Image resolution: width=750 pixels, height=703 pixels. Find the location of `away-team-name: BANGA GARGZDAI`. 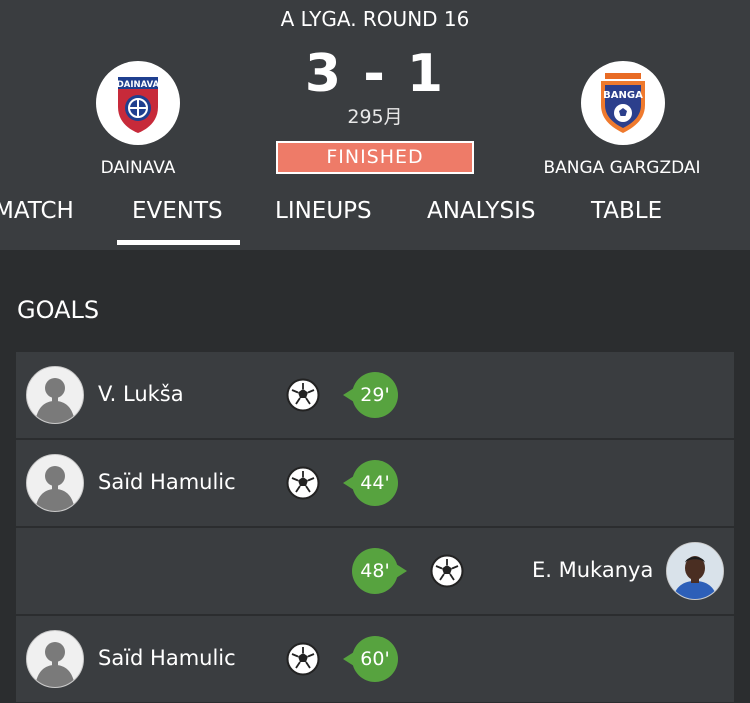

away-team-name: BANGA GARGZDAI is located at coordinates (622, 168).